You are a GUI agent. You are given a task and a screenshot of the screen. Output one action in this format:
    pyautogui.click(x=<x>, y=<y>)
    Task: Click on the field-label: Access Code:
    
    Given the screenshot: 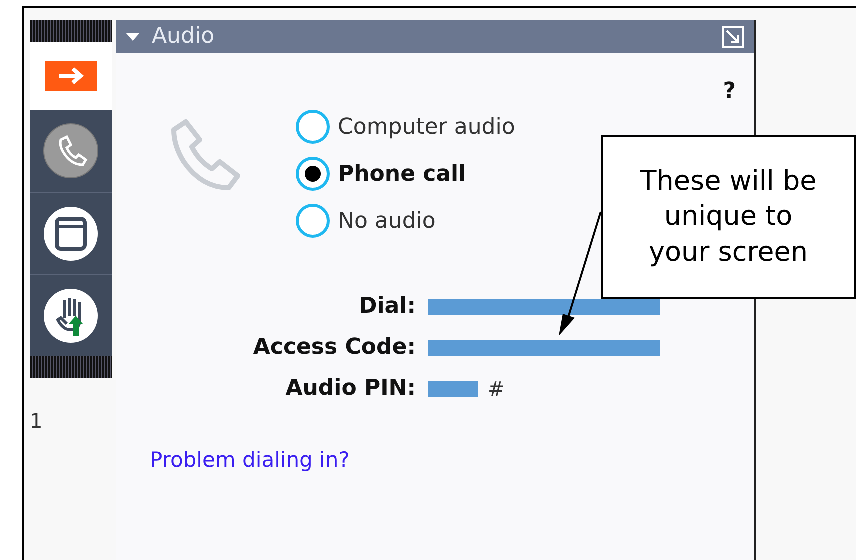 What is the action you would take?
    pyautogui.click(x=334, y=348)
    